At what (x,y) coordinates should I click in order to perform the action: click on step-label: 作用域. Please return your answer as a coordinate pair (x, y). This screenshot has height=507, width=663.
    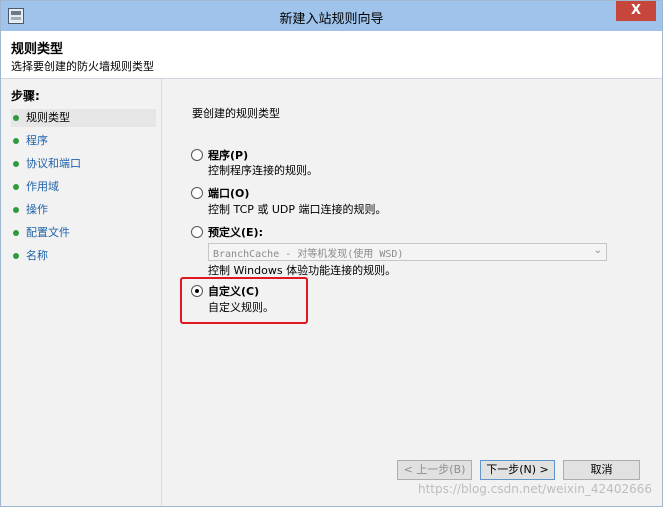
    Looking at the image, I should click on (42, 186).